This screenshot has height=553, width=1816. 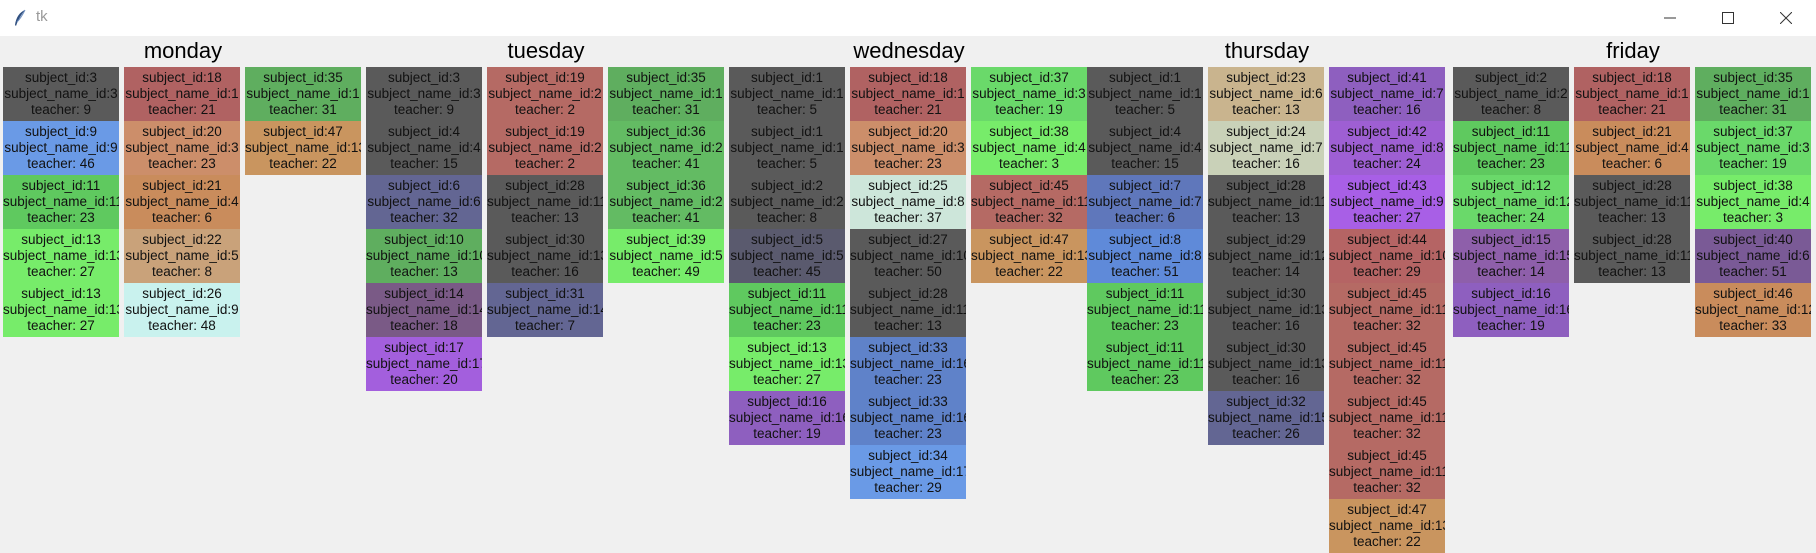 I want to click on subject-id-text: subject_id:36, so click(x=666, y=185).